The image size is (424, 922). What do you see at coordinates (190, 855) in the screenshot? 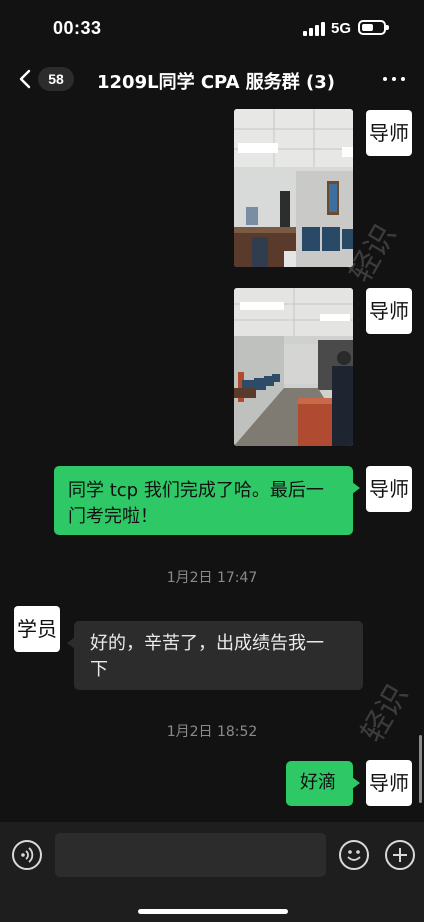
I see `message-input` at bounding box center [190, 855].